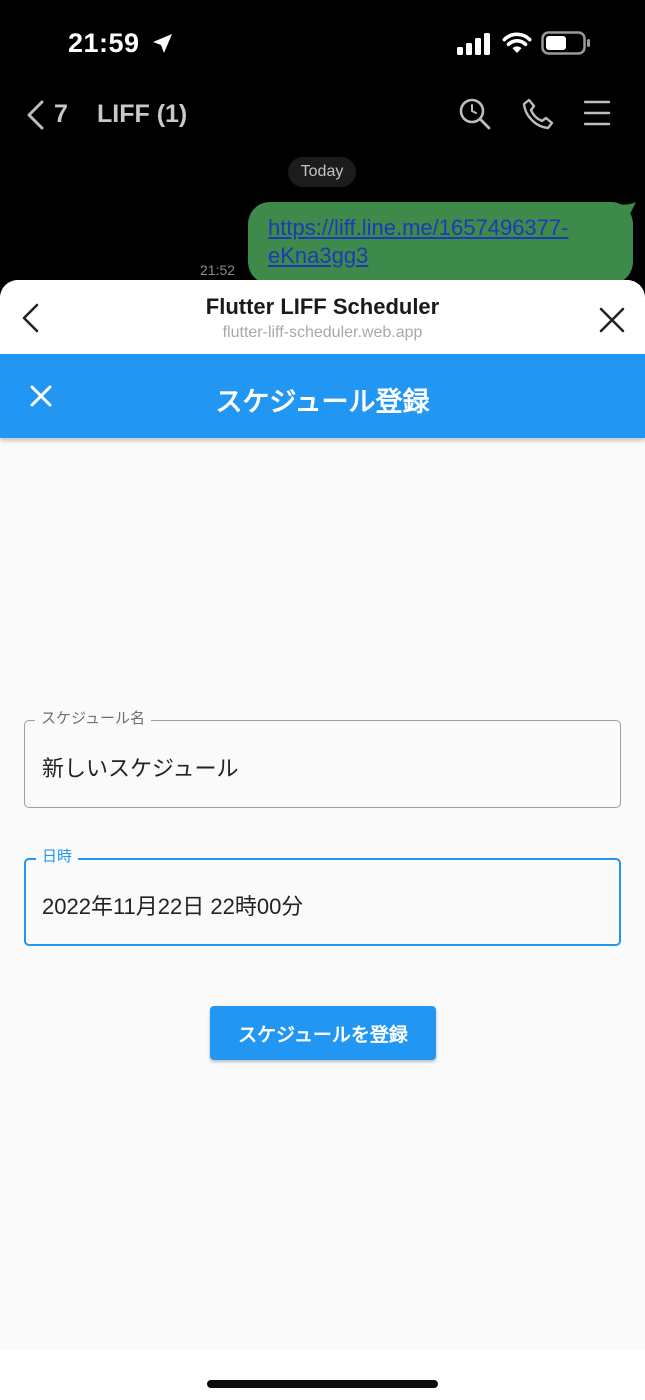 This screenshot has width=645, height=1400. I want to click on status-time: 21:59, so click(104, 43).